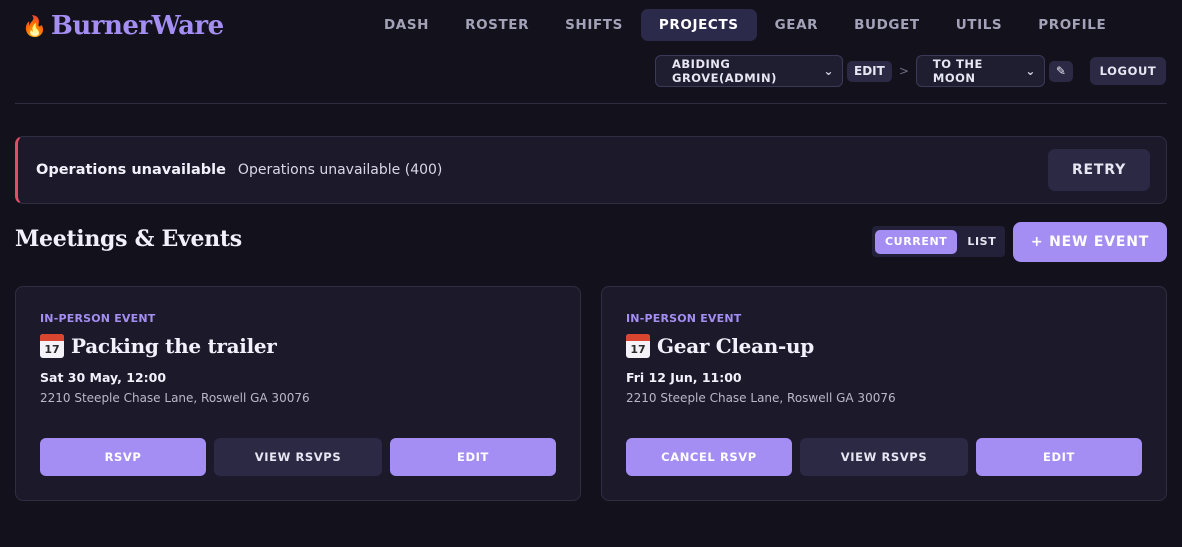 The width and height of the screenshot is (1182, 547). Describe the element at coordinates (103, 377) in the screenshot. I see `event-date: Sat 30 May, 12:00` at that location.